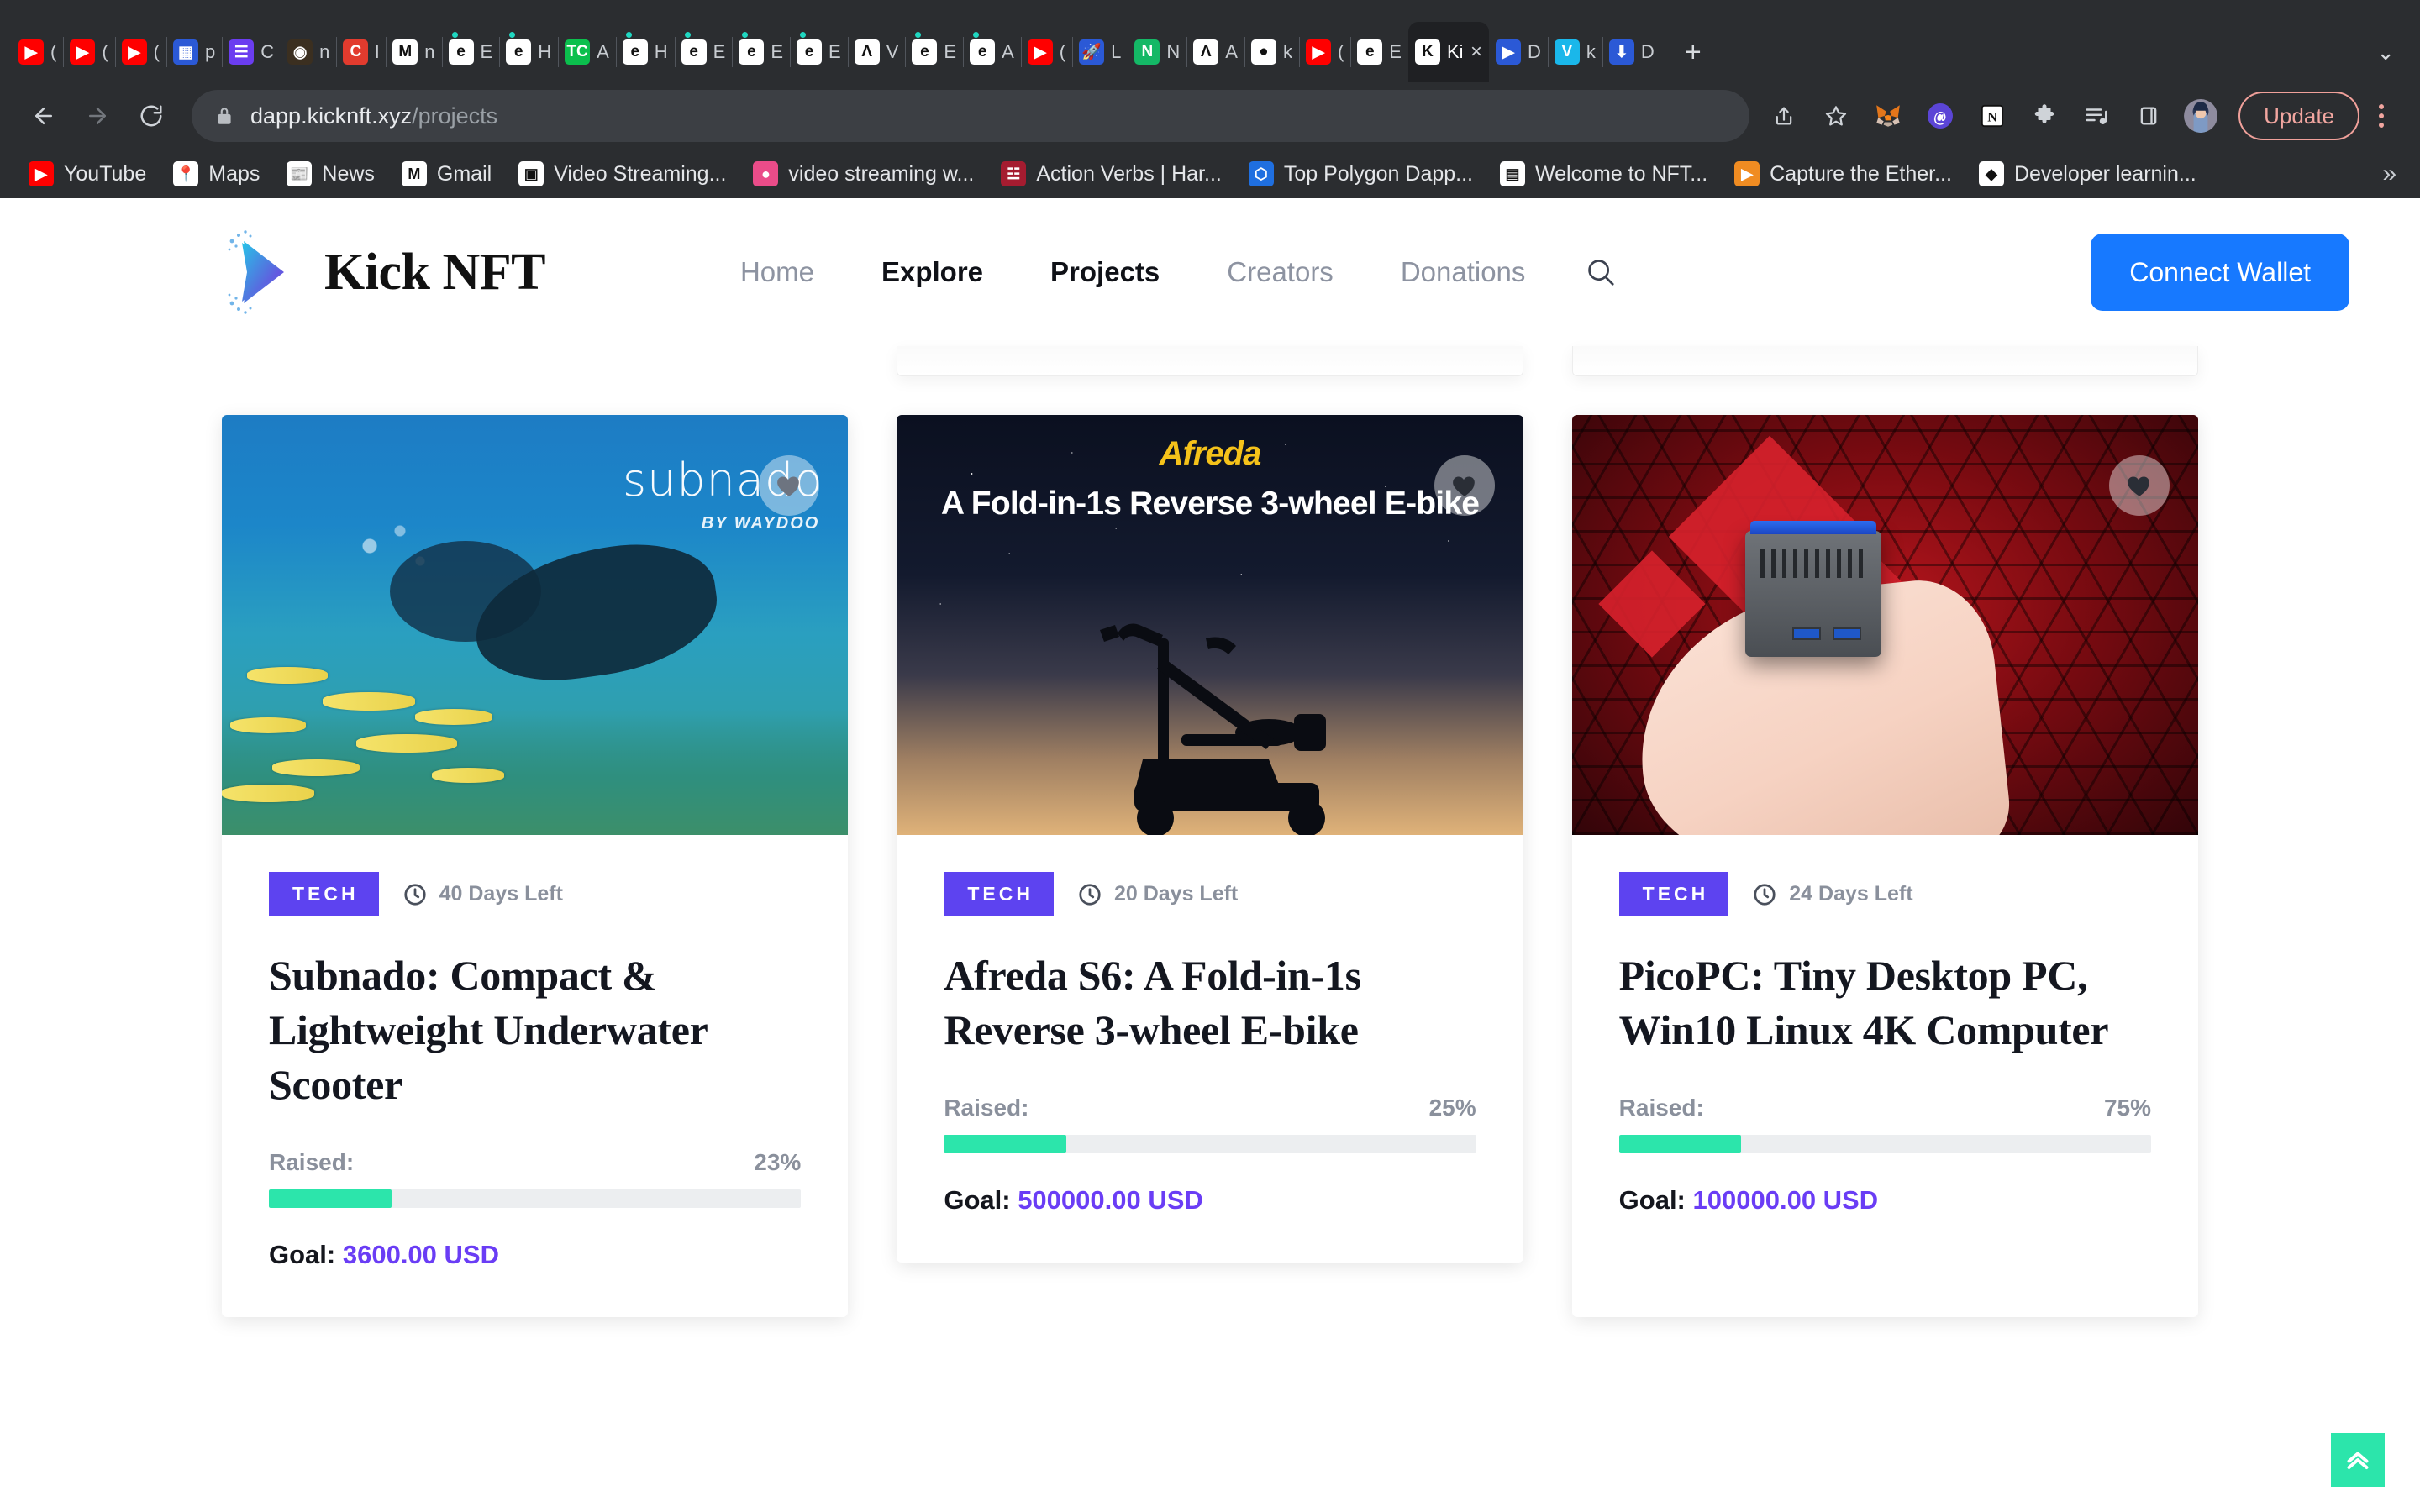 The height and width of the screenshot is (1512, 2420). I want to click on side-panel-icon, so click(2149, 116).